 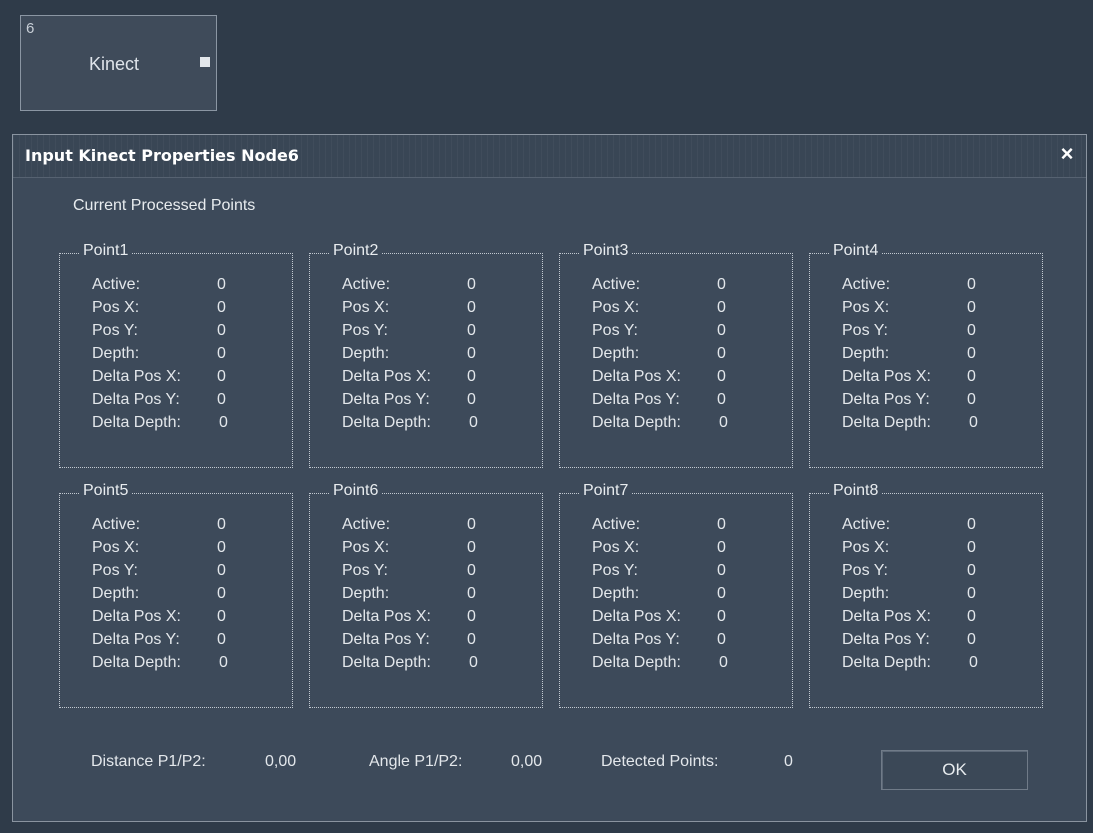 I want to click on kinect-node: 6 Kinect, so click(x=118, y=63).